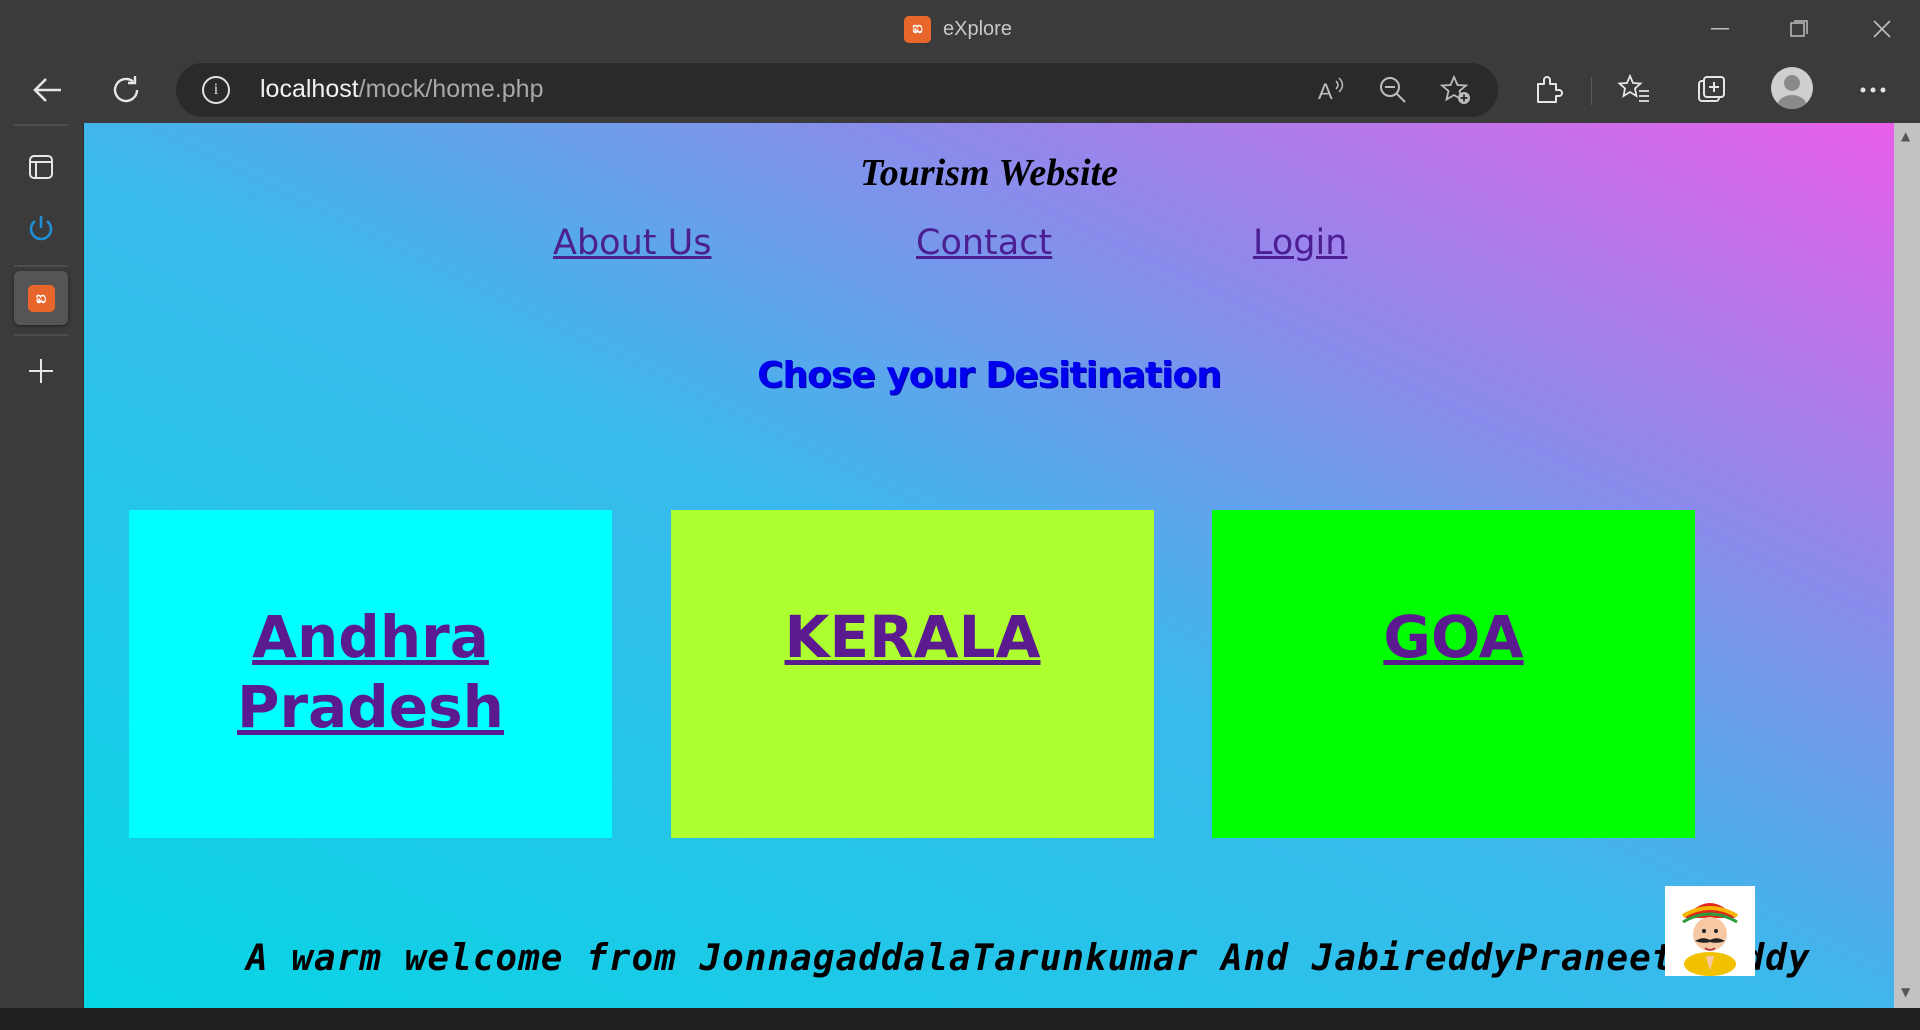 This screenshot has width=1920, height=1030. Describe the element at coordinates (1907, 565) in the screenshot. I see `page-scrollbar: ▲ ▼` at that location.